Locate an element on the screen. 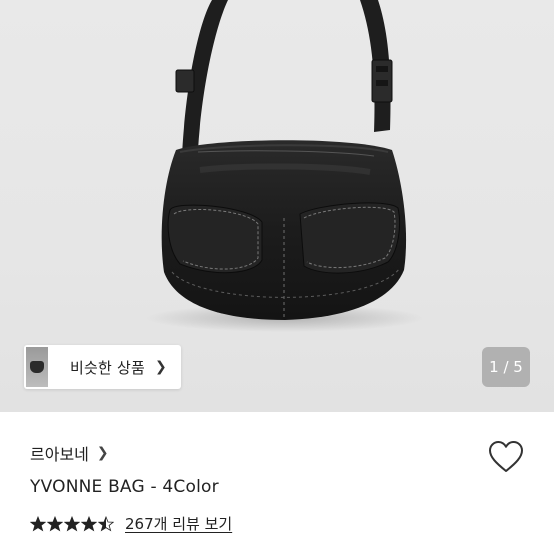  similar-products-label: 비슷한 상품 is located at coordinates (107, 367).